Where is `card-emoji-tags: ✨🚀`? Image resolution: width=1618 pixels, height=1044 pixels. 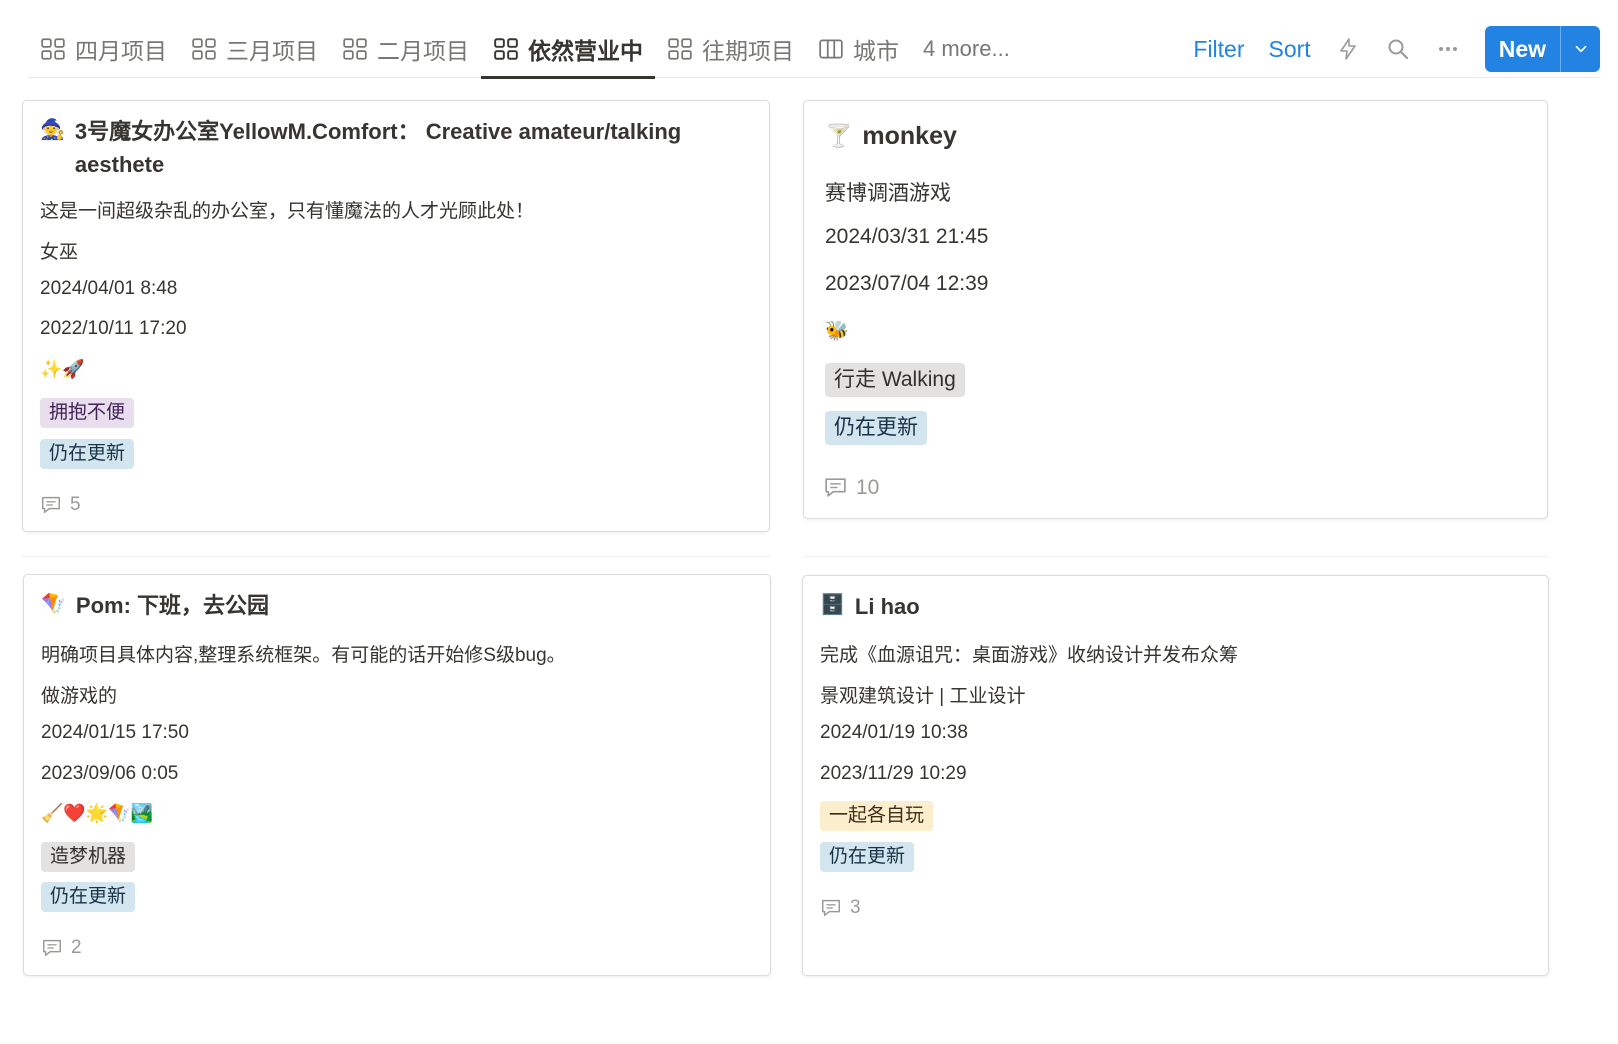
card-emoji-tags: ✨🚀 is located at coordinates (62, 369).